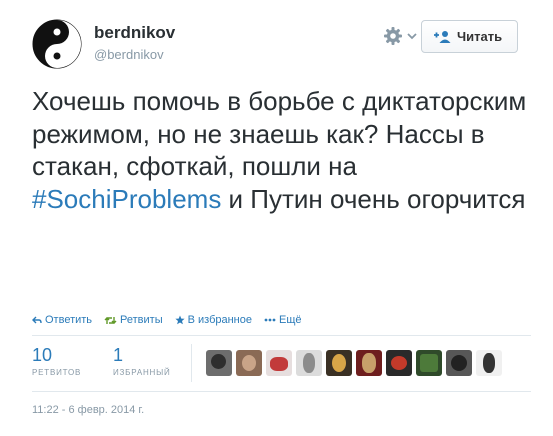 The width and height of the screenshot is (553, 436). Describe the element at coordinates (56, 360) in the screenshot. I see `retweet-count: 10 РЕТВИТОВ` at that location.